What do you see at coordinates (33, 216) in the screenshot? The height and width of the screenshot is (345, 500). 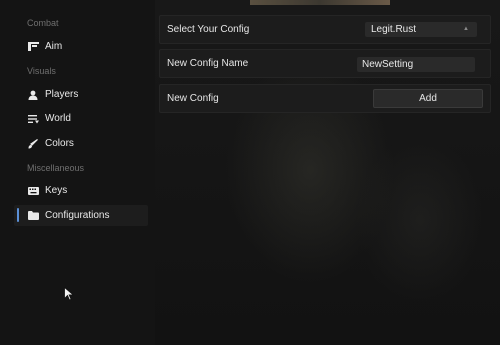 I see `folder-icon` at bounding box center [33, 216].